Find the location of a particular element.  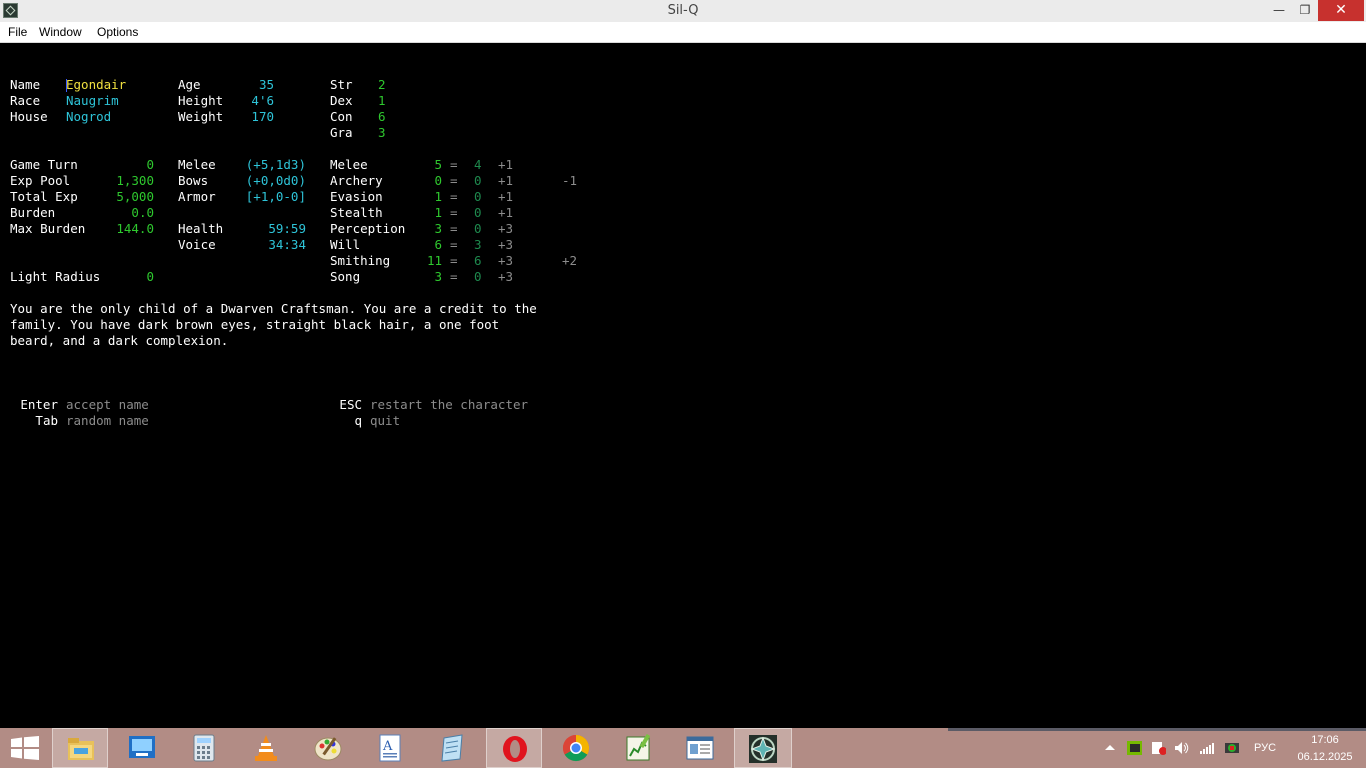

menu-window: Window is located at coordinates (60, 32).